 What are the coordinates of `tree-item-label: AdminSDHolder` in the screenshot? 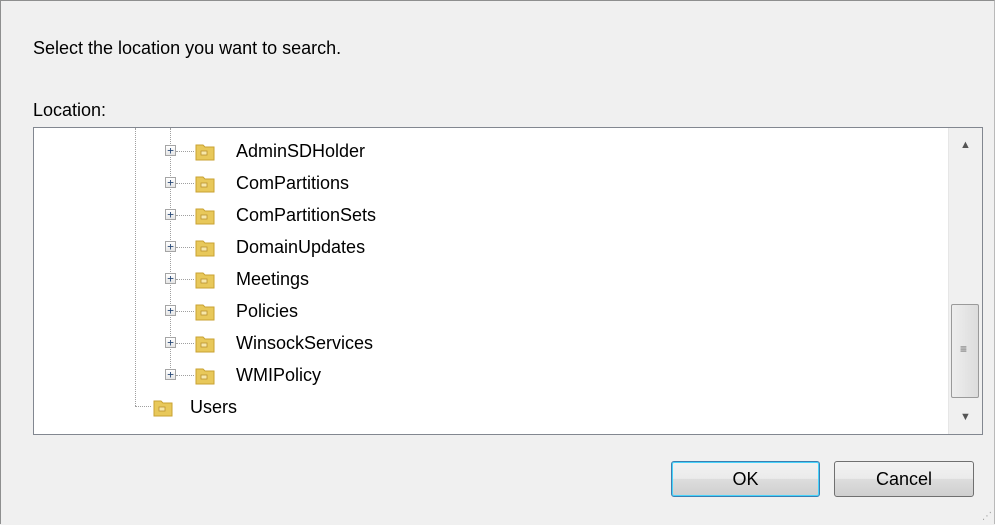 It's located at (301, 151).